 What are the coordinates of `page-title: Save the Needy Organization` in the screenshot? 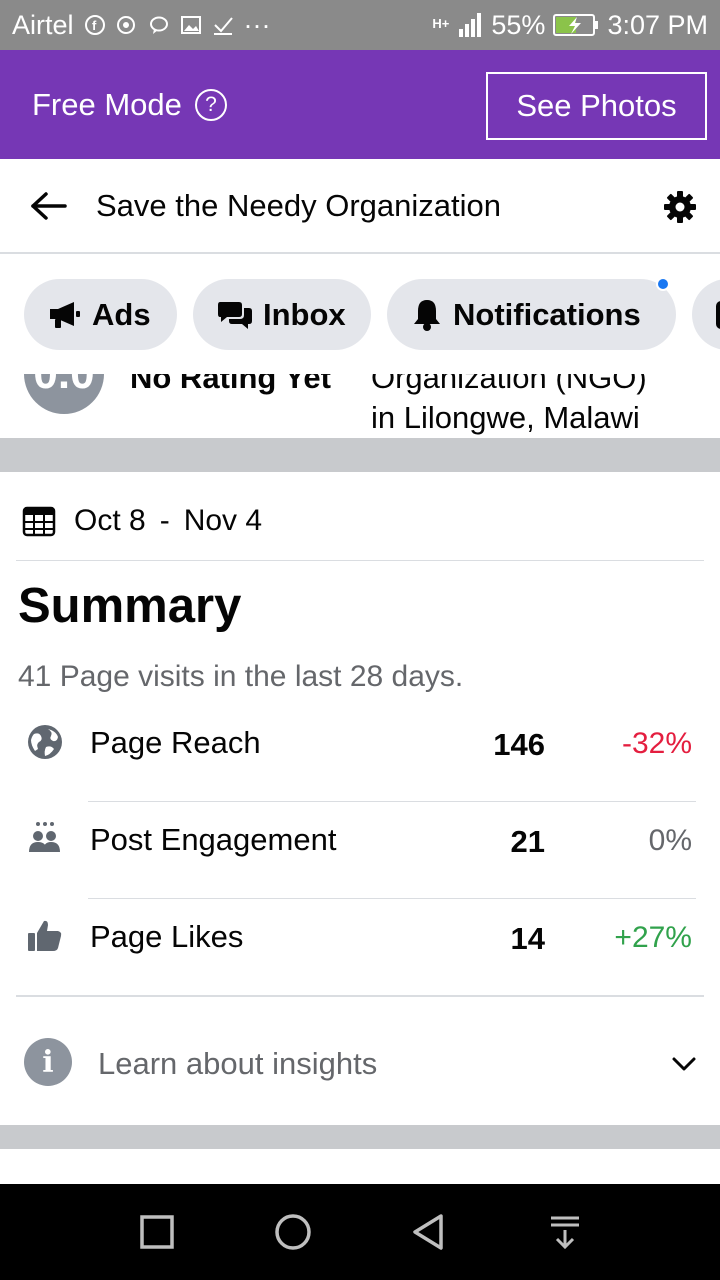 It's located at (298, 205).